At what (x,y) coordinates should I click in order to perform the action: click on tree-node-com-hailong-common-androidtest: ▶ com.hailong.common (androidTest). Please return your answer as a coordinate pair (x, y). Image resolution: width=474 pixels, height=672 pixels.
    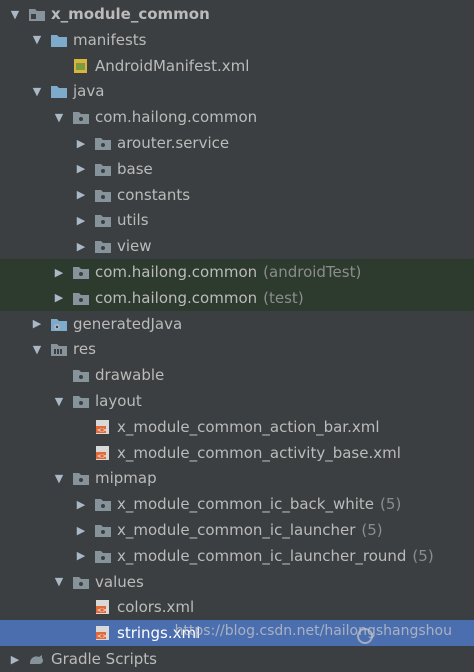
    Looking at the image, I should click on (237, 272).